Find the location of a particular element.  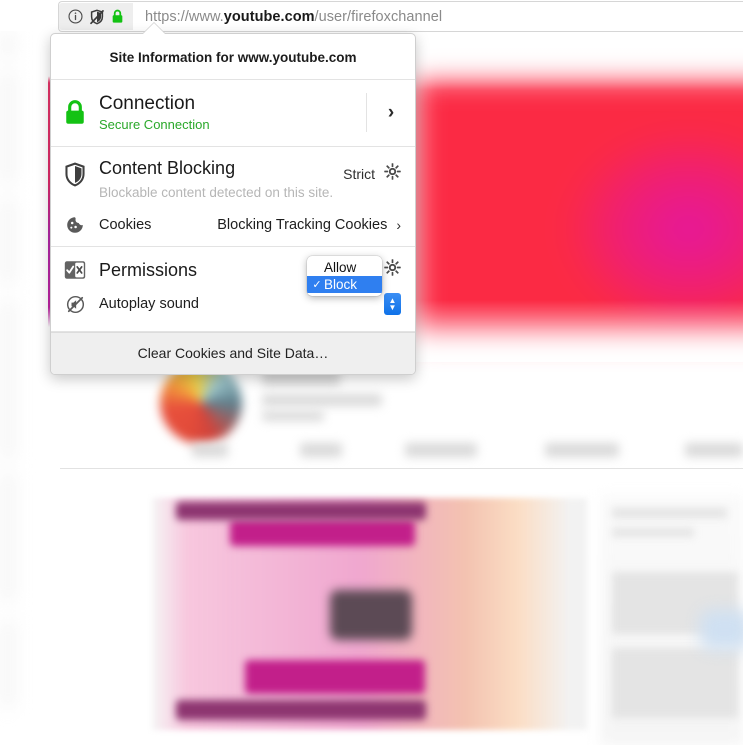

bg-channel-meta is located at coordinates (293, 416).